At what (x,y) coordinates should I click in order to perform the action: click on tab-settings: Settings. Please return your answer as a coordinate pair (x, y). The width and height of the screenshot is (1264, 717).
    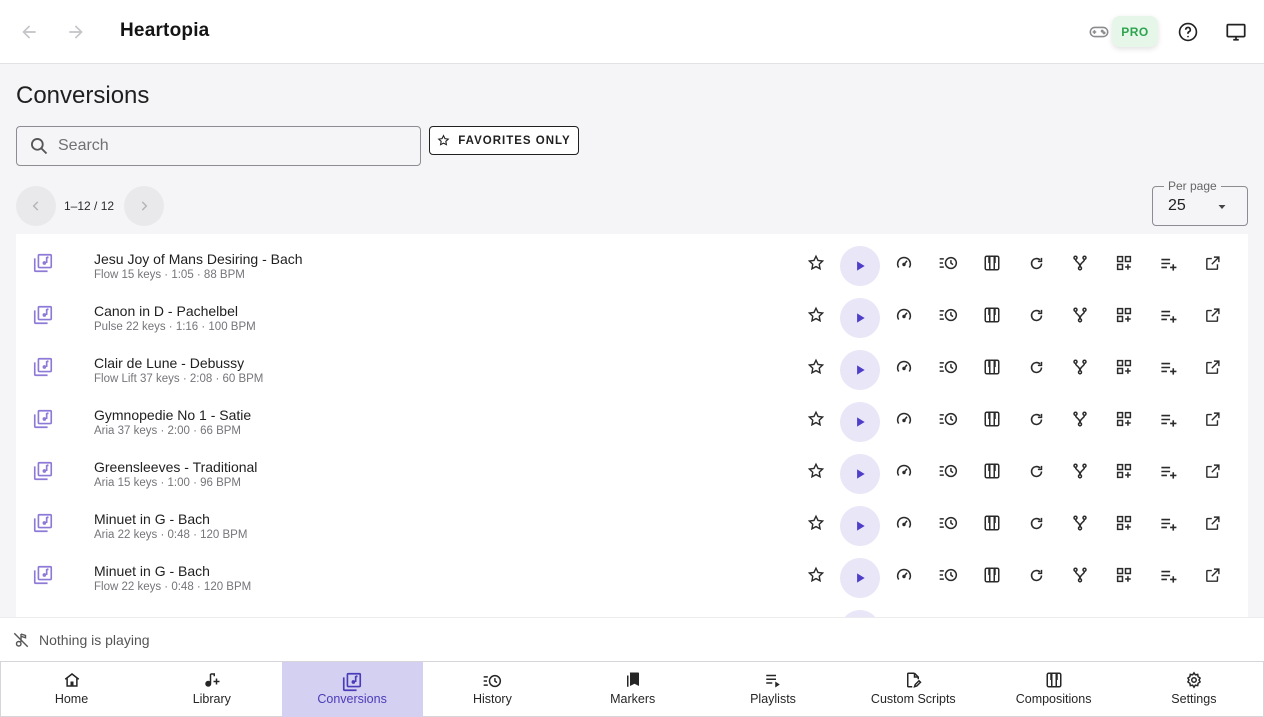
    Looking at the image, I should click on (1193, 689).